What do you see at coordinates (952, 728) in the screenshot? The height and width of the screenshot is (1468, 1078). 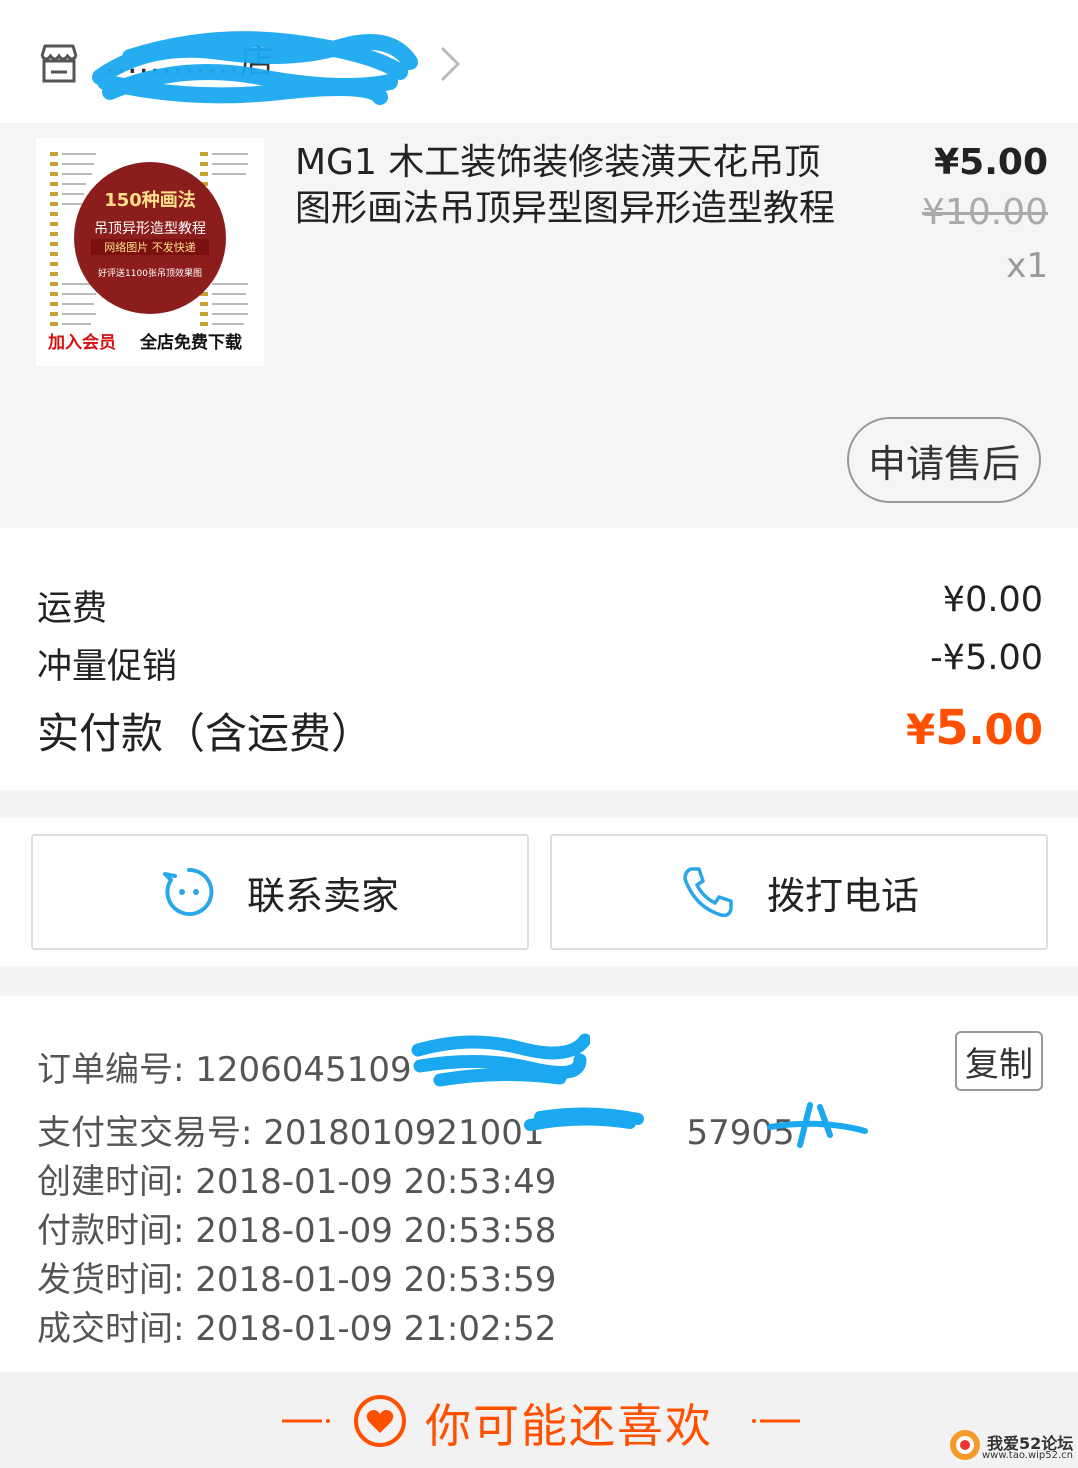 I see `paid-int: 5` at bounding box center [952, 728].